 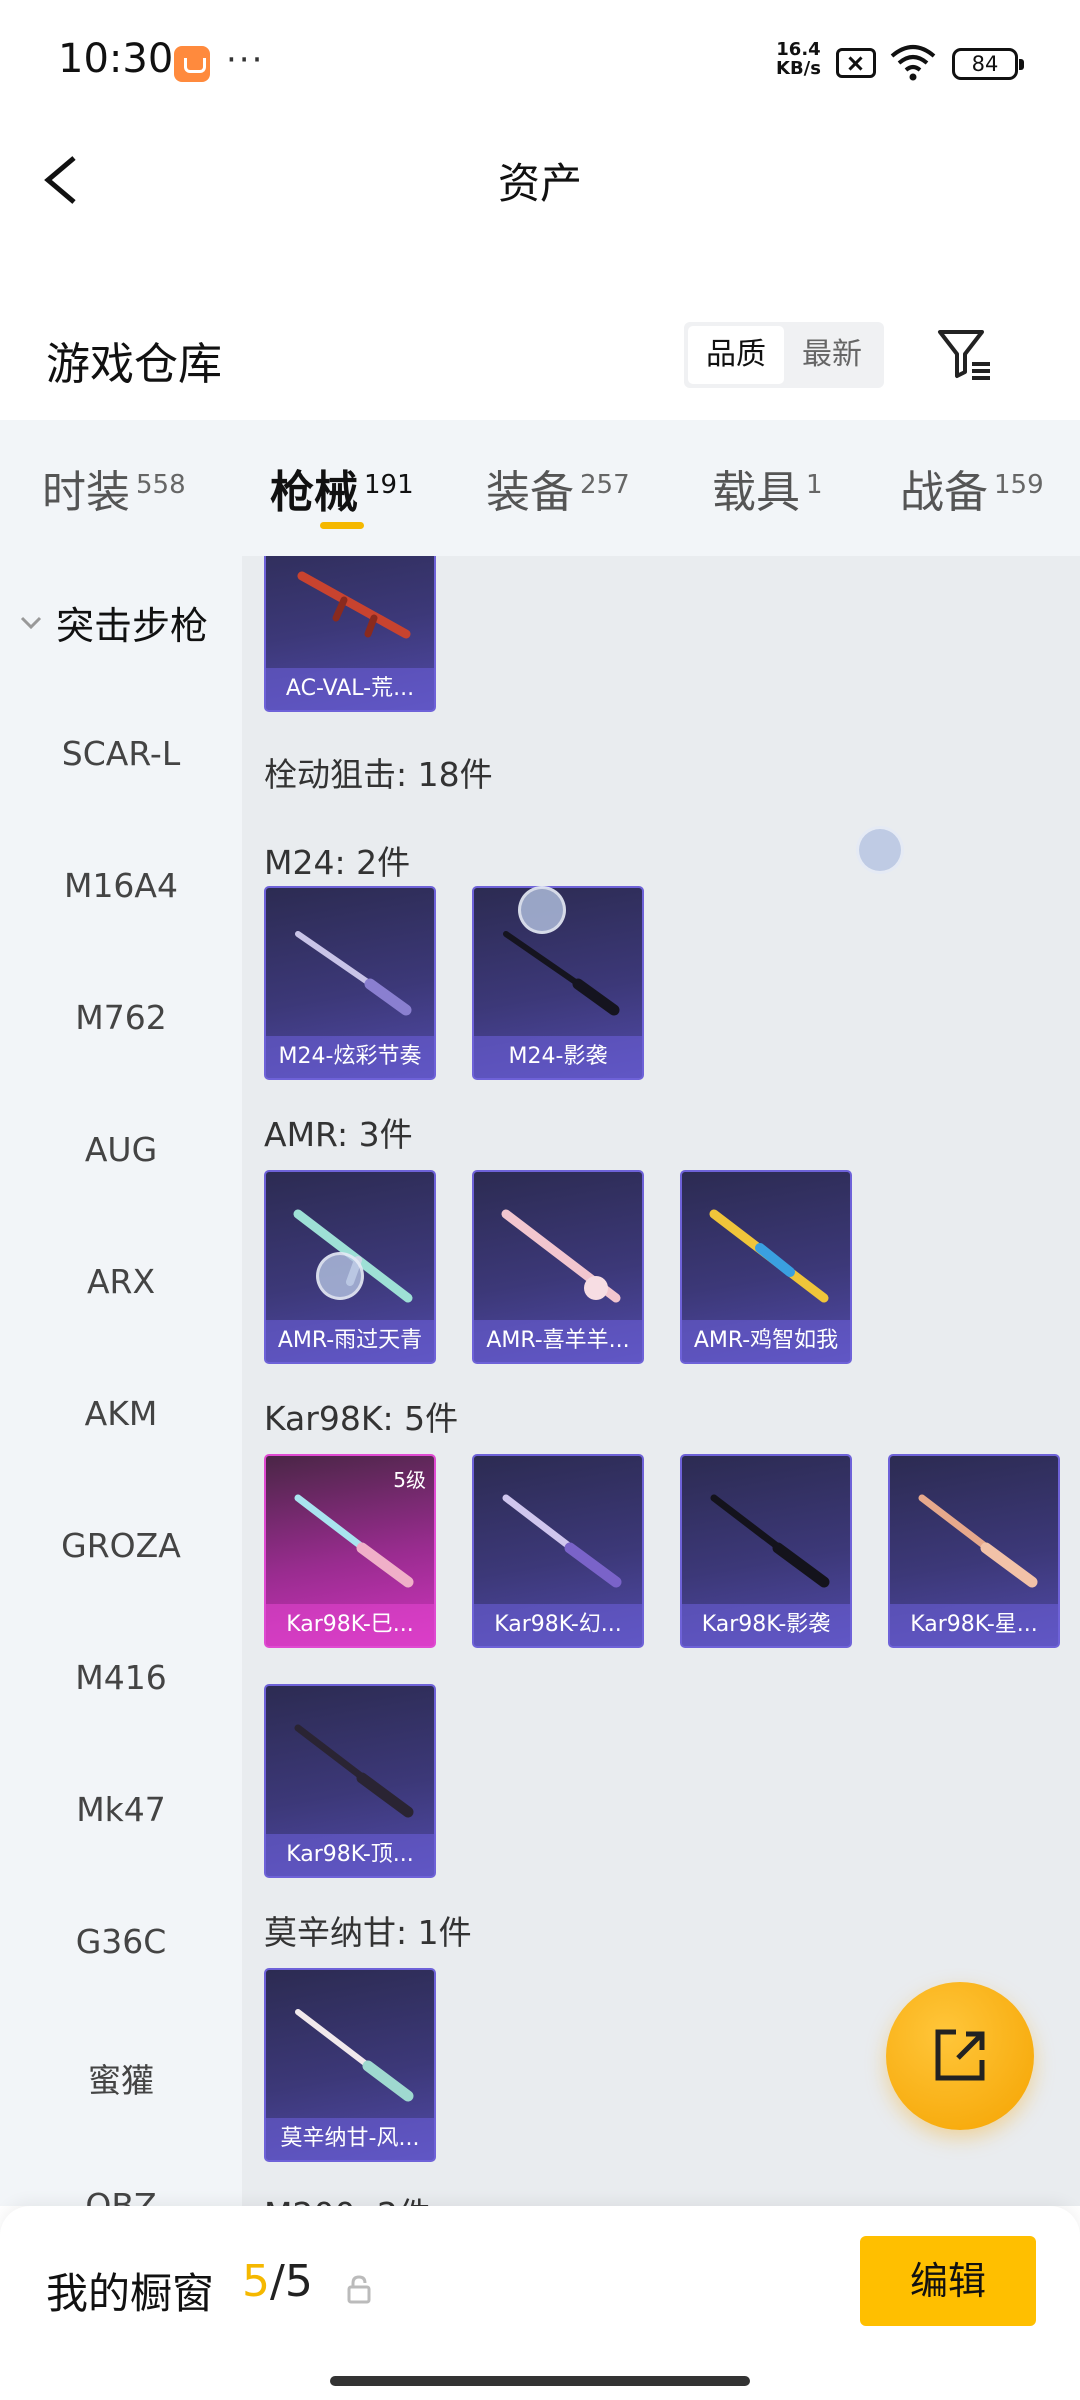 What do you see at coordinates (766, 1341) in the screenshot?
I see `weapon-card-name: AMR-鸡智如我` at bounding box center [766, 1341].